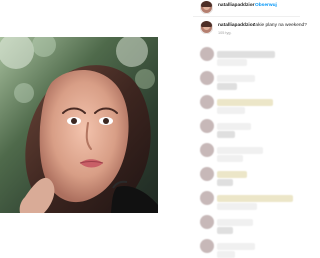  What do you see at coordinates (225, 33) in the screenshot?
I see `caption-time: 105 tyg.` at bounding box center [225, 33].